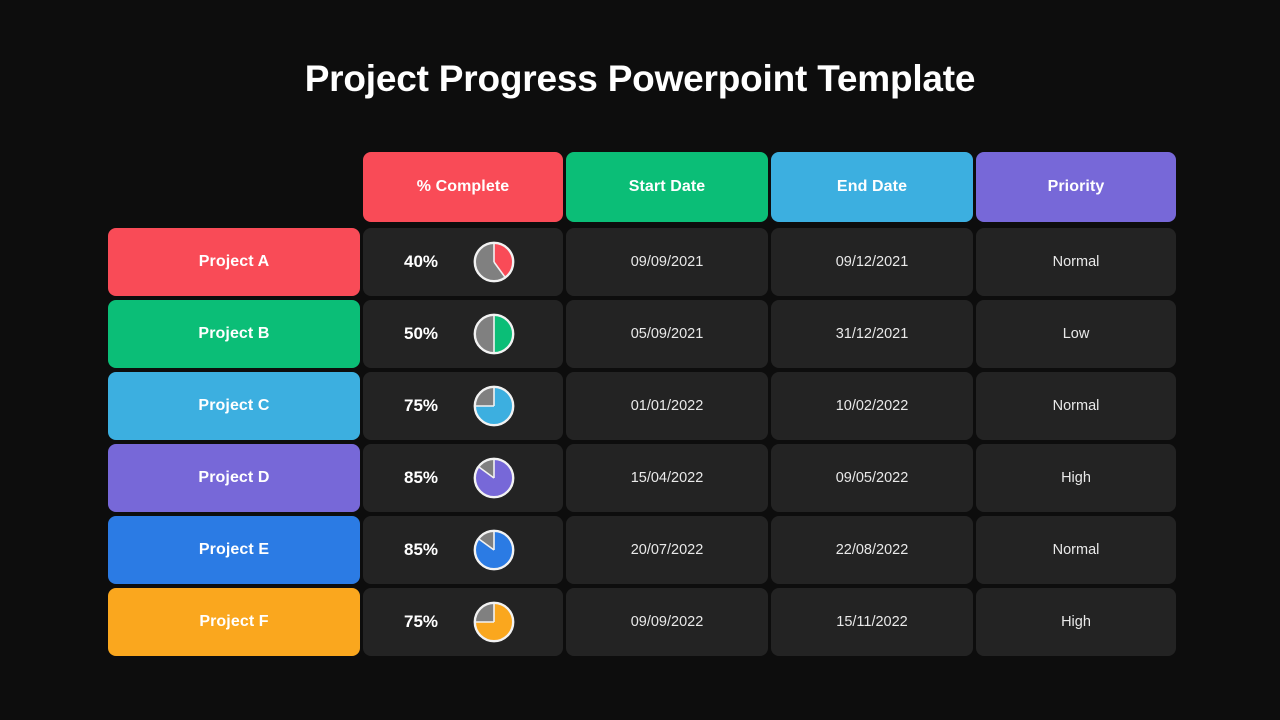  I want to click on start-date-value: 15/04/2022, so click(667, 478).